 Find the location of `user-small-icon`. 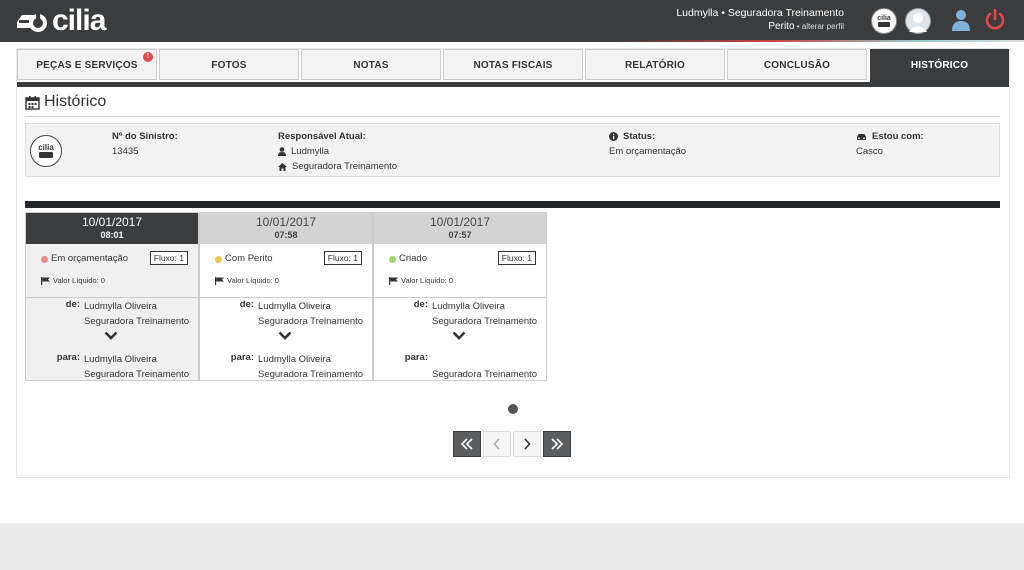

user-small-icon is located at coordinates (282, 151).